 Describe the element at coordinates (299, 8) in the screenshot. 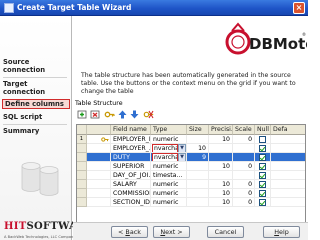

I see `close-button: ×` at that location.